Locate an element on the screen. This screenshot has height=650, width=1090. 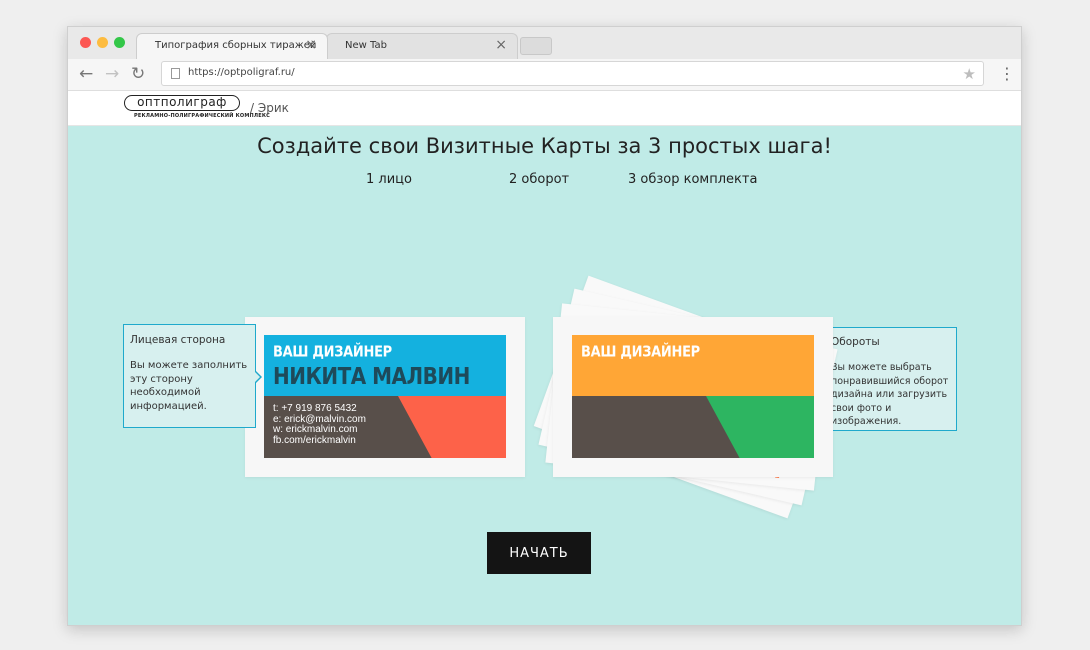
bookmark-star-icon: ★ is located at coordinates (969, 74).